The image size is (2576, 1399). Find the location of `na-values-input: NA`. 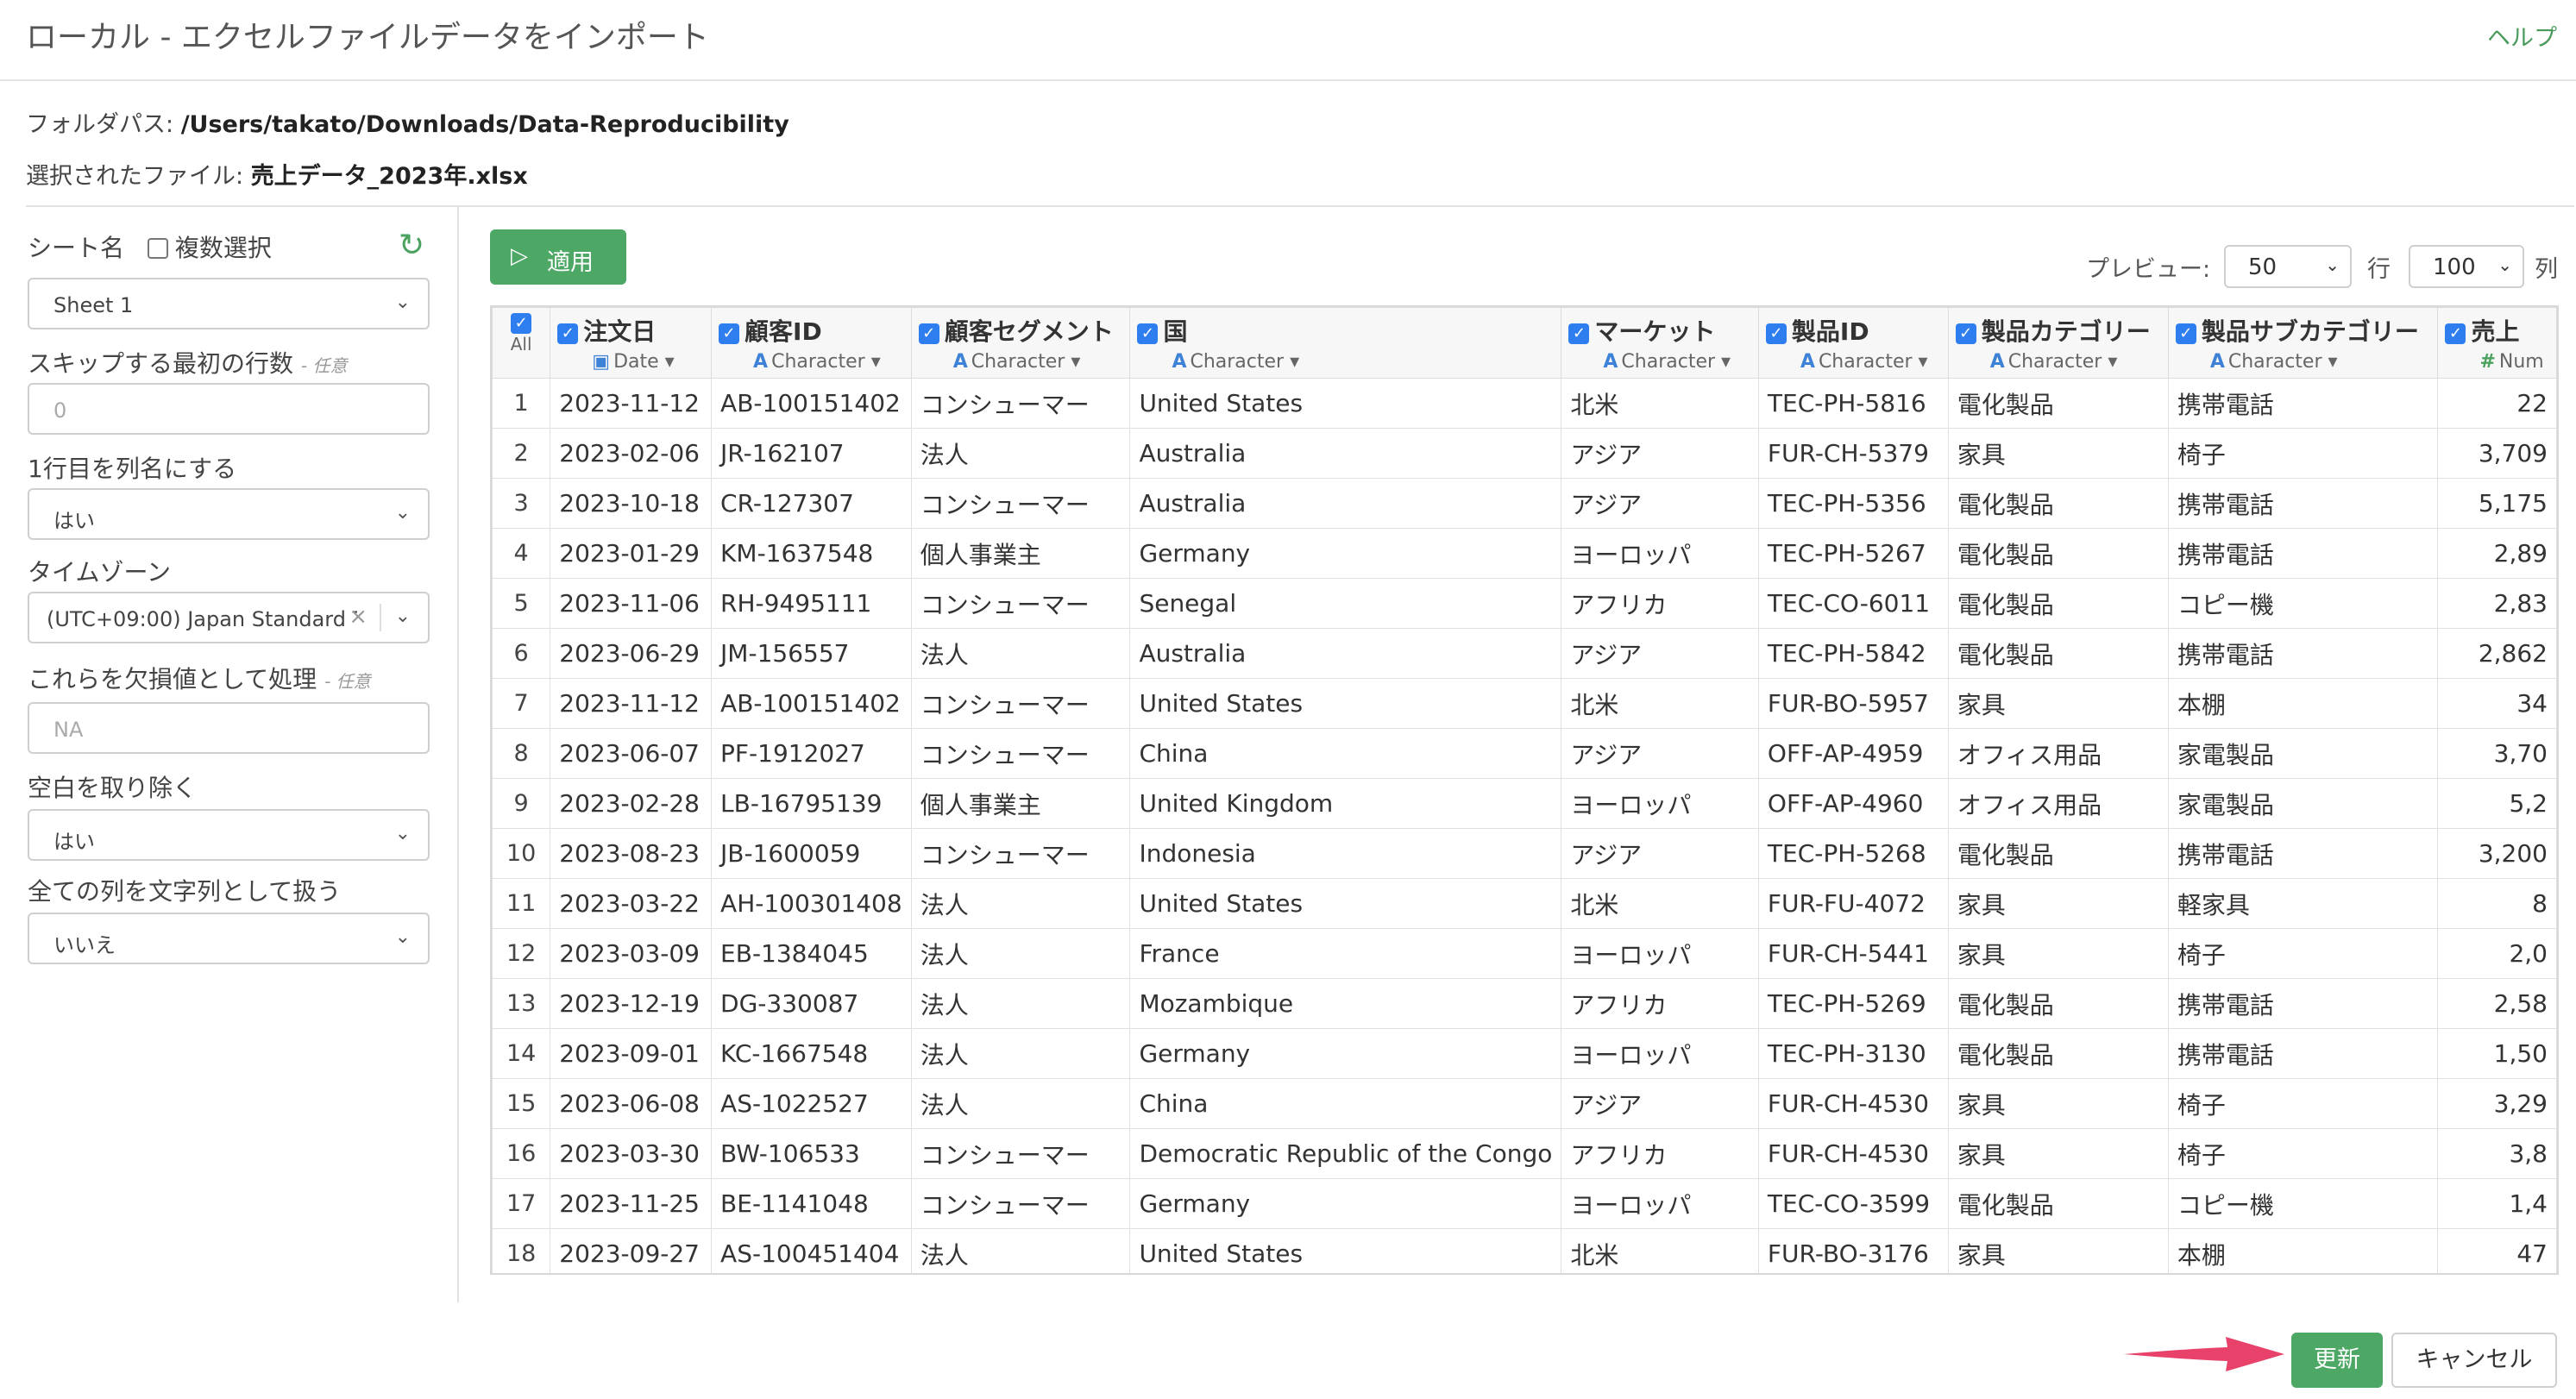

na-values-input: NA is located at coordinates (229, 728).